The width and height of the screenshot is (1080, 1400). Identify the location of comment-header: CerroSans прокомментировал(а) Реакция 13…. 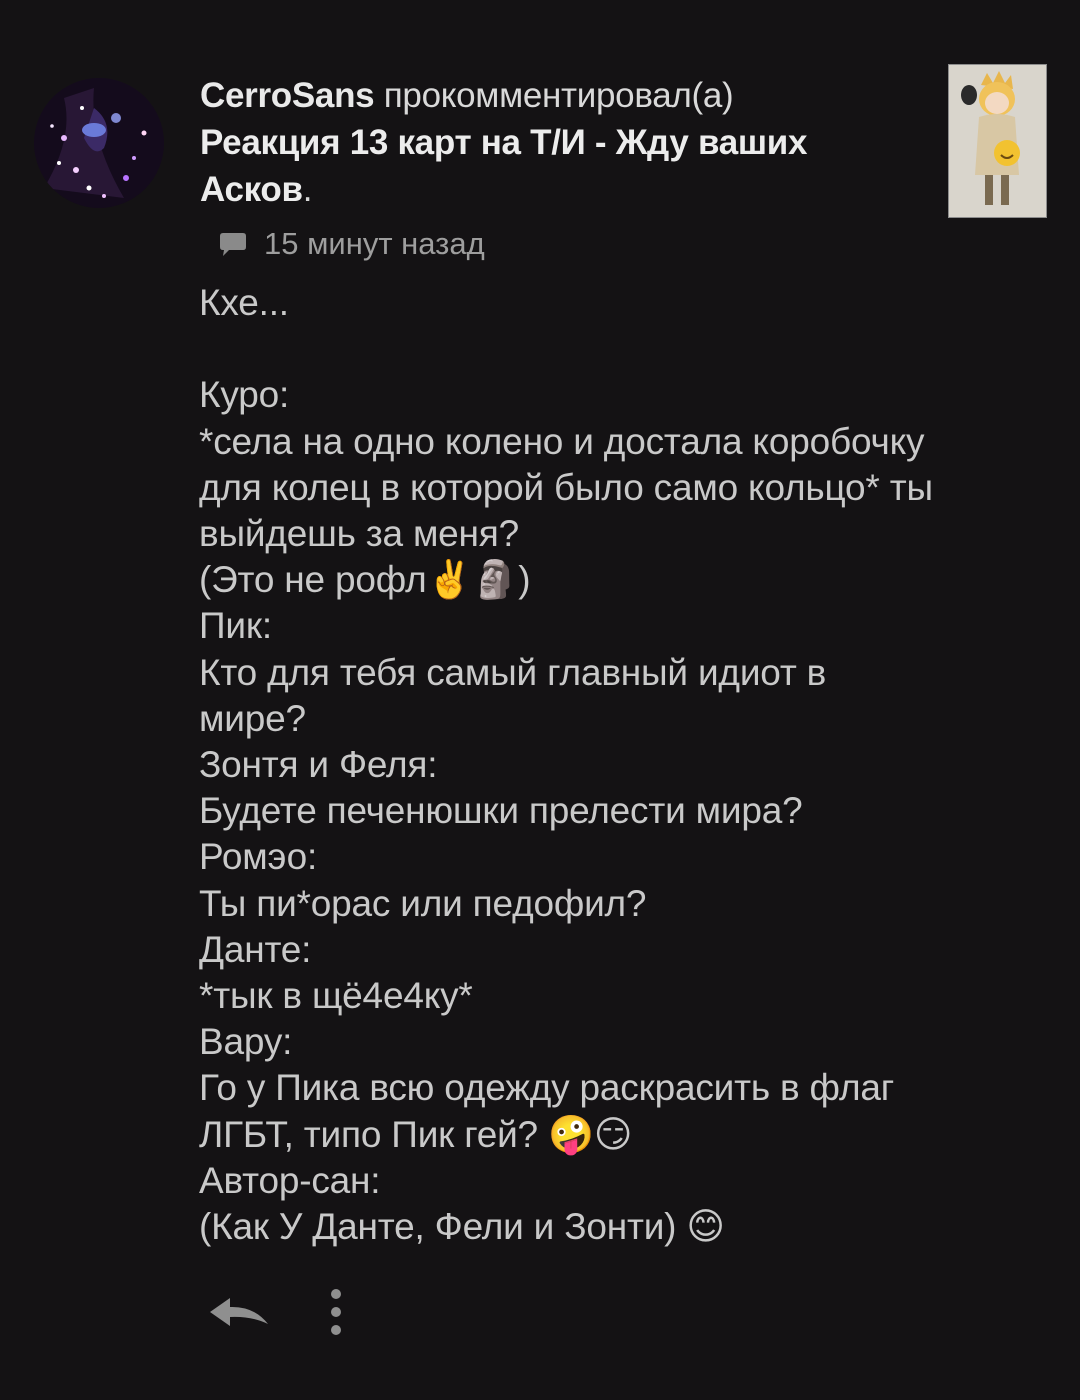
(550, 142).